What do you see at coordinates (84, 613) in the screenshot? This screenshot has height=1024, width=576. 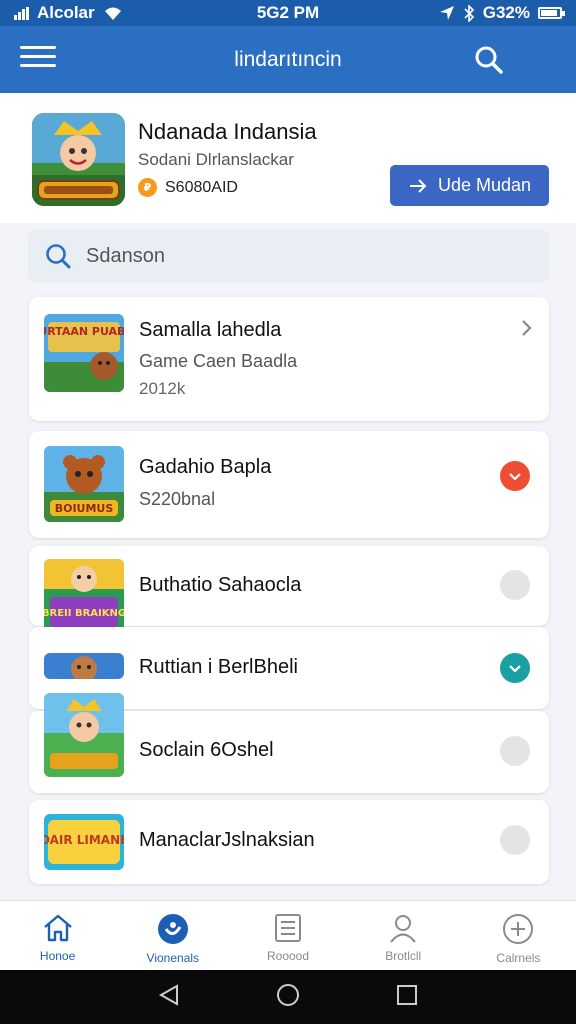 I see `thumbnail-text: BREII BRAIKNG` at bounding box center [84, 613].